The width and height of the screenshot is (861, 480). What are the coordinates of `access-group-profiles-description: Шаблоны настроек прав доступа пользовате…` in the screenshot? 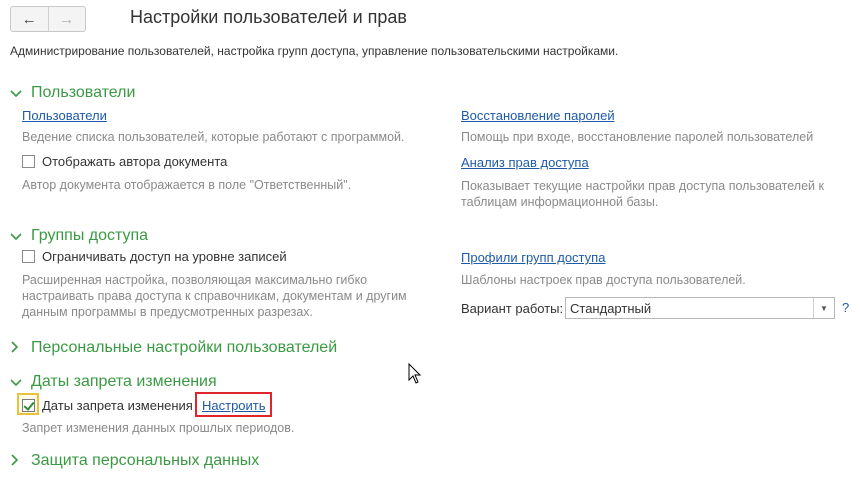 It's located at (603, 280).